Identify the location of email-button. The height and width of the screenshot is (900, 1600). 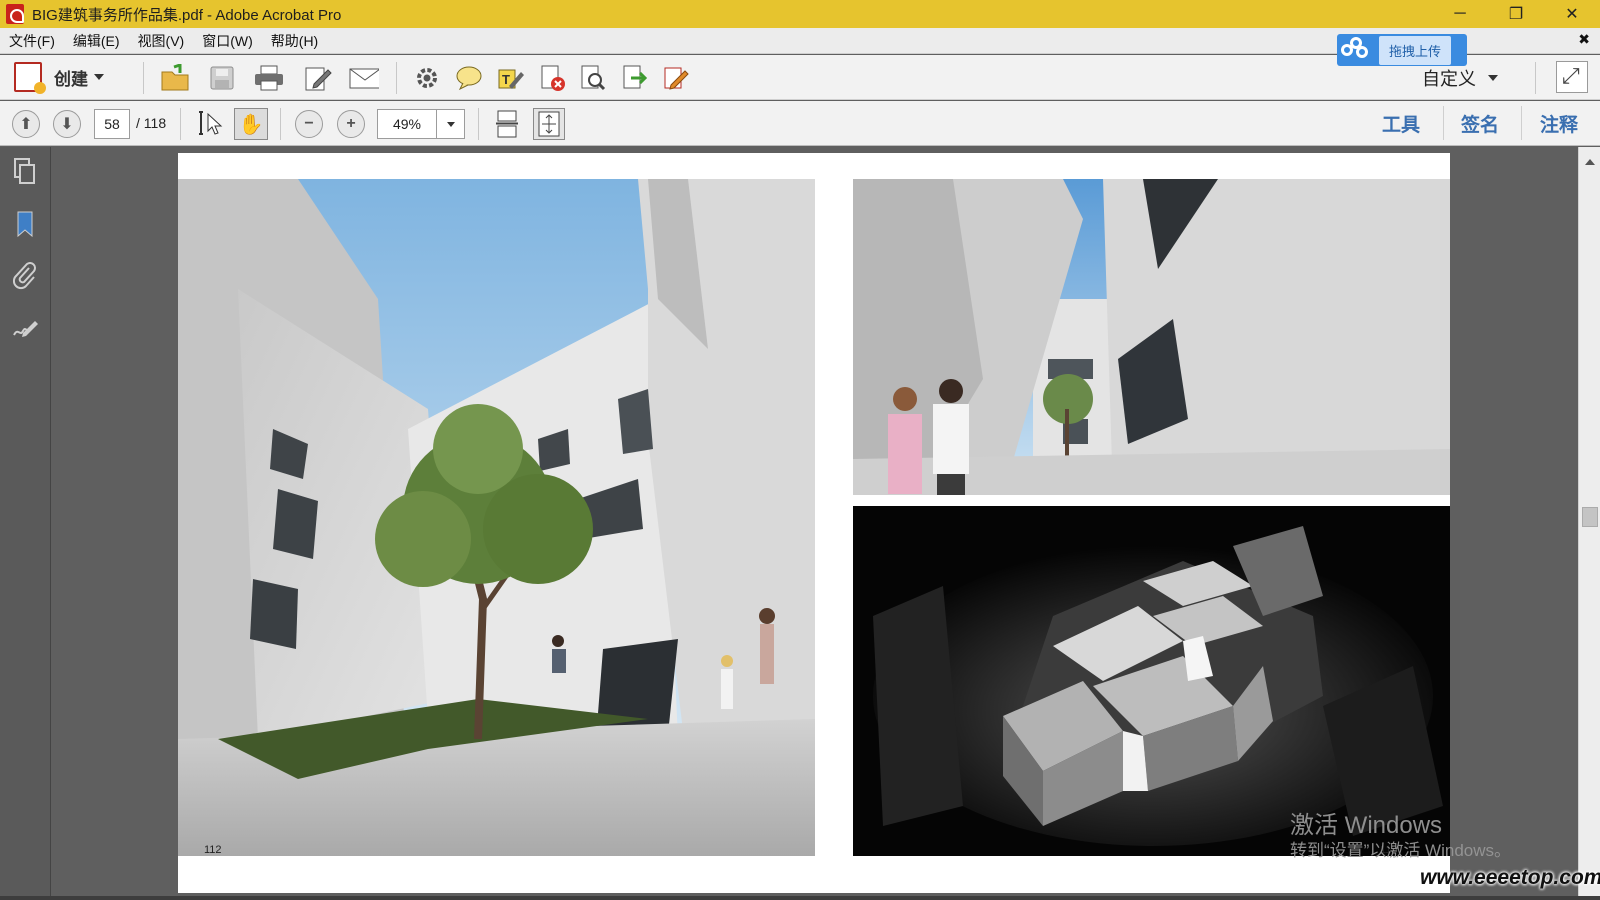
(364, 78).